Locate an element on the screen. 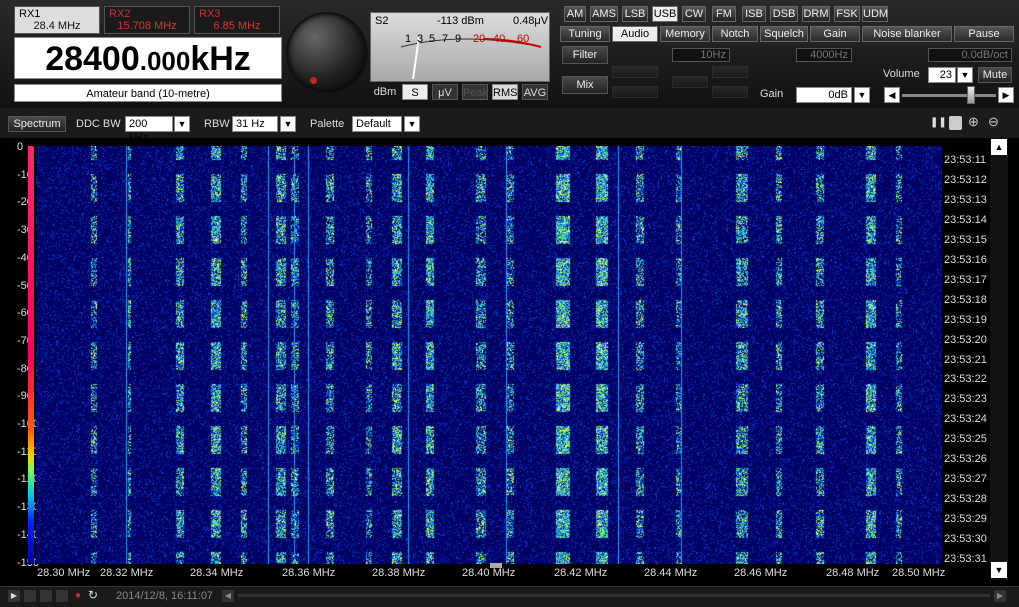 The image size is (1019, 607). mix-button: Mix is located at coordinates (585, 85).